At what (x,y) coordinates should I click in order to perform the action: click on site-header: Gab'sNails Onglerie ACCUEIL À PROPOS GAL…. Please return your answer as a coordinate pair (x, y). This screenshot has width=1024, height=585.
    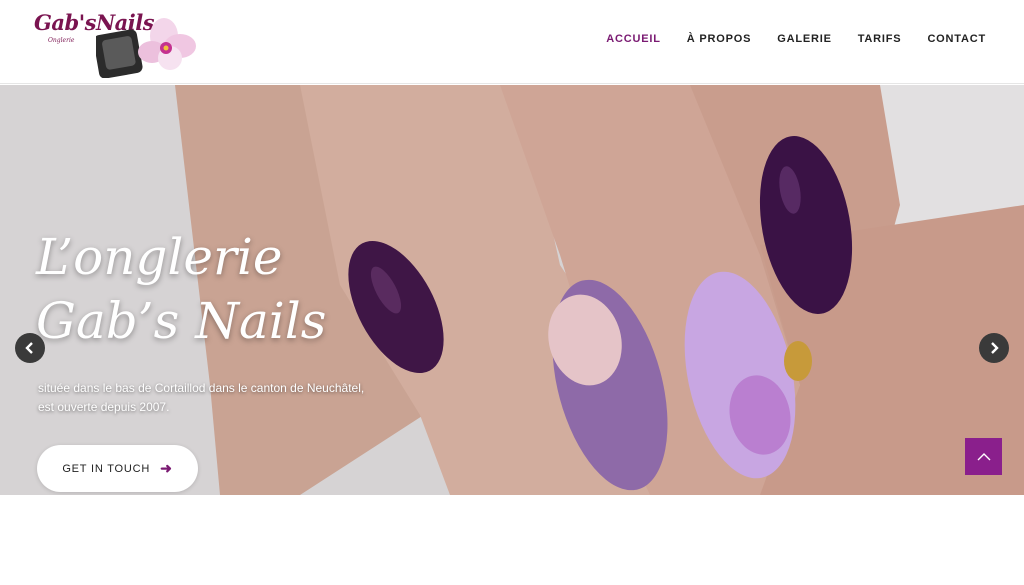
    Looking at the image, I should click on (512, 42).